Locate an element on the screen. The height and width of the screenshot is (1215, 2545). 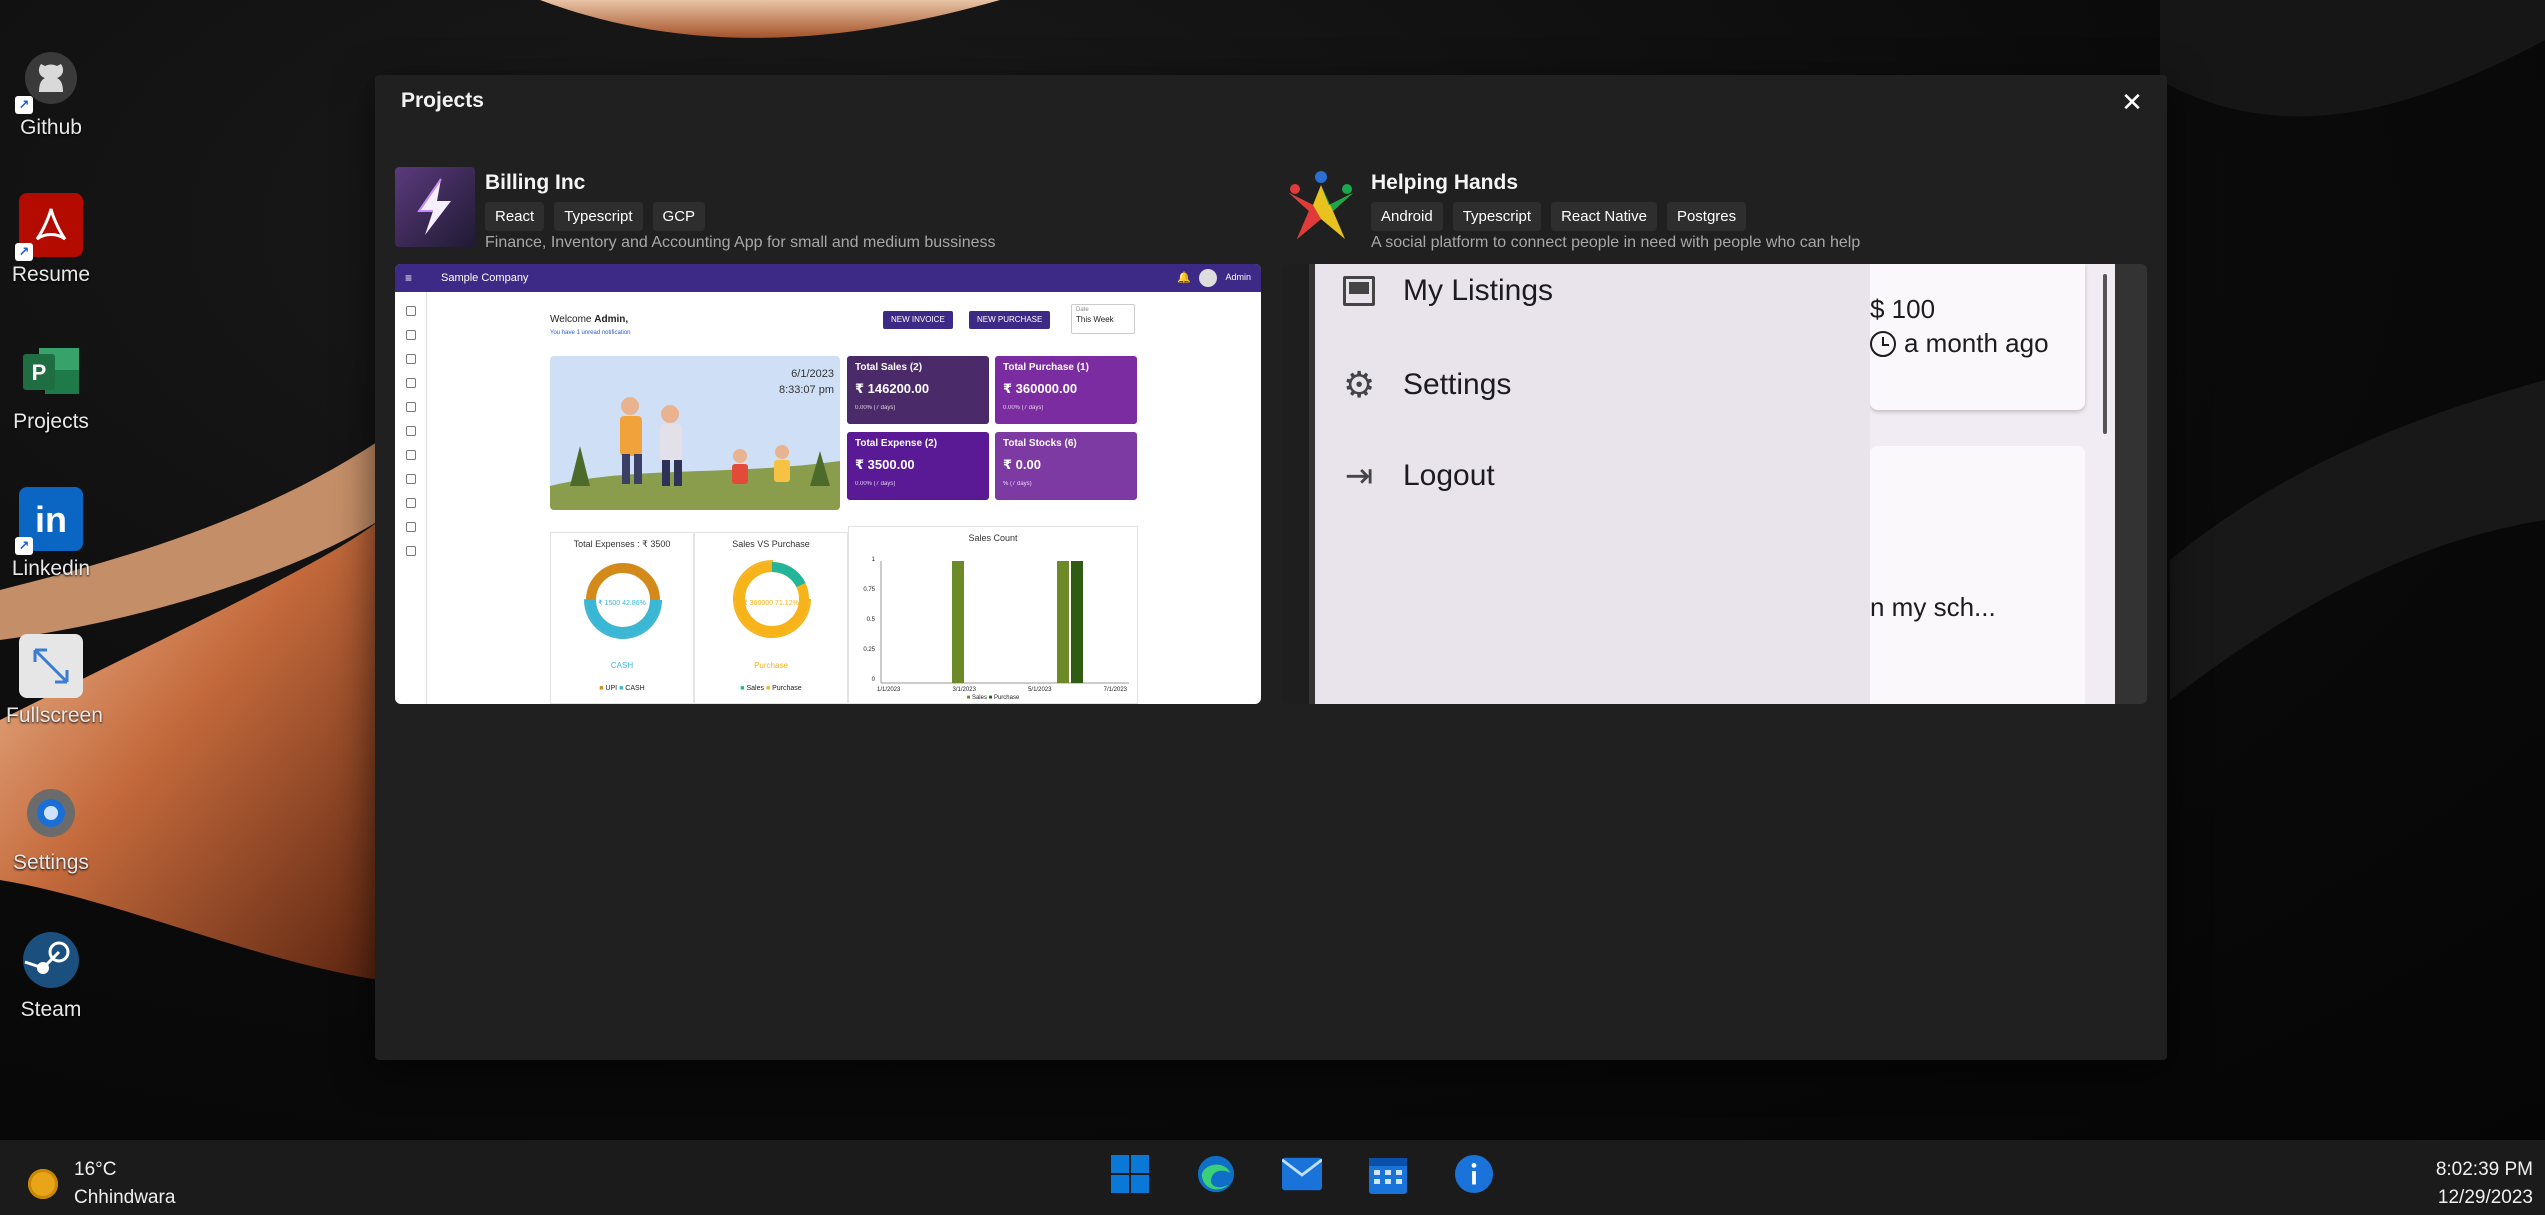
new-purchase-button: NEW PURCHASE is located at coordinates (1010, 320).